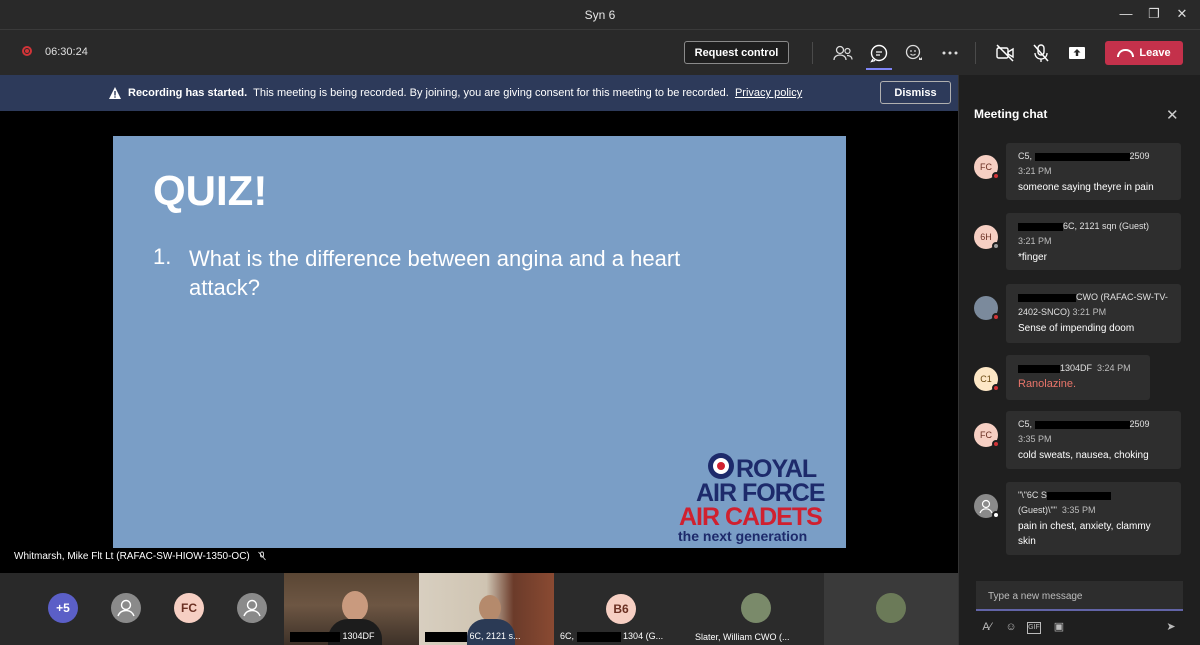 The height and width of the screenshot is (645, 1200). Describe the element at coordinates (66, 52) in the screenshot. I see `meeting-timer: 06:30:24` at that location.